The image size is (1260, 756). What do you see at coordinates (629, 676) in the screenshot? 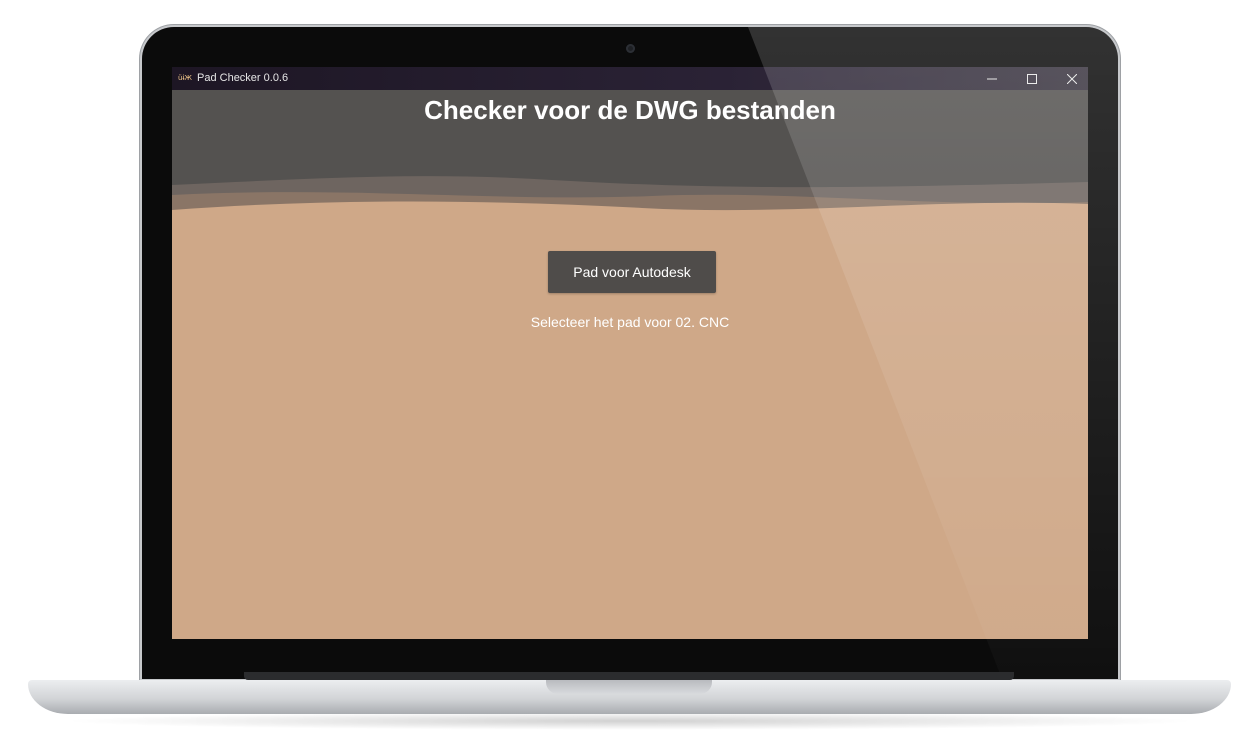
I see `laptop-hinge` at bounding box center [629, 676].